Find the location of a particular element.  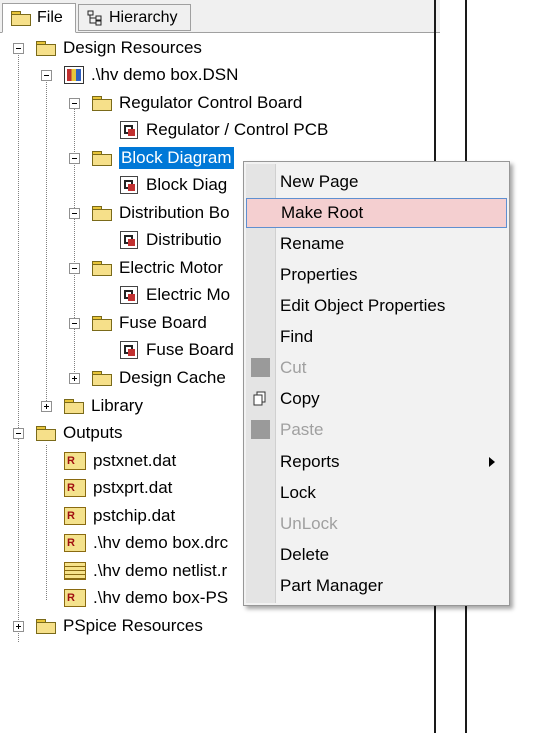

tree-item-distribution-board: Distribution Bo is located at coordinates (149, 213).